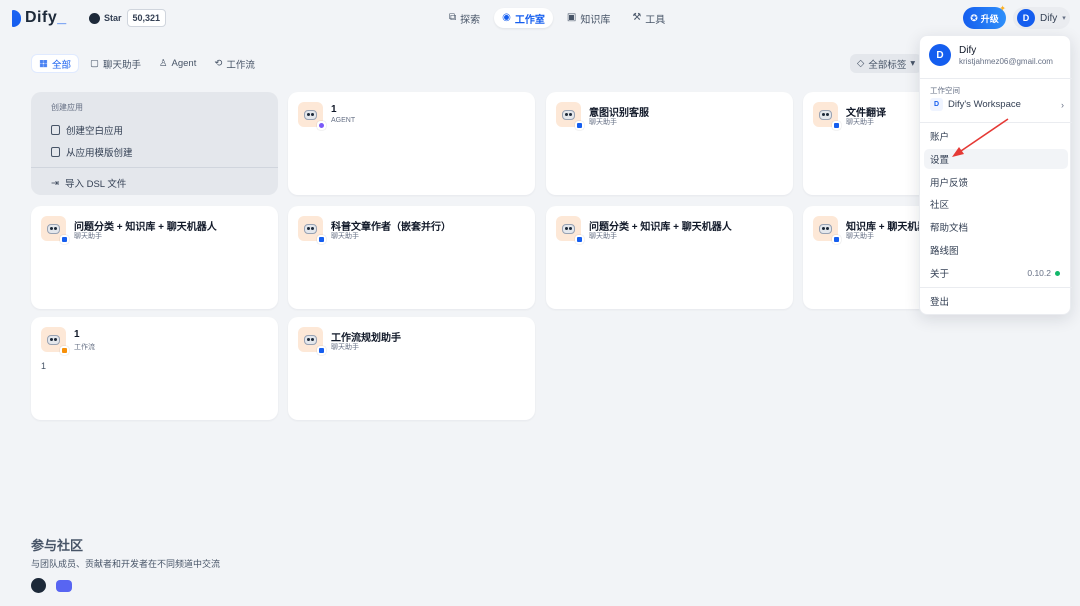 The width and height of the screenshot is (1080, 606). Describe the element at coordinates (1057, 273) in the screenshot. I see `status-dot-icon` at that location.